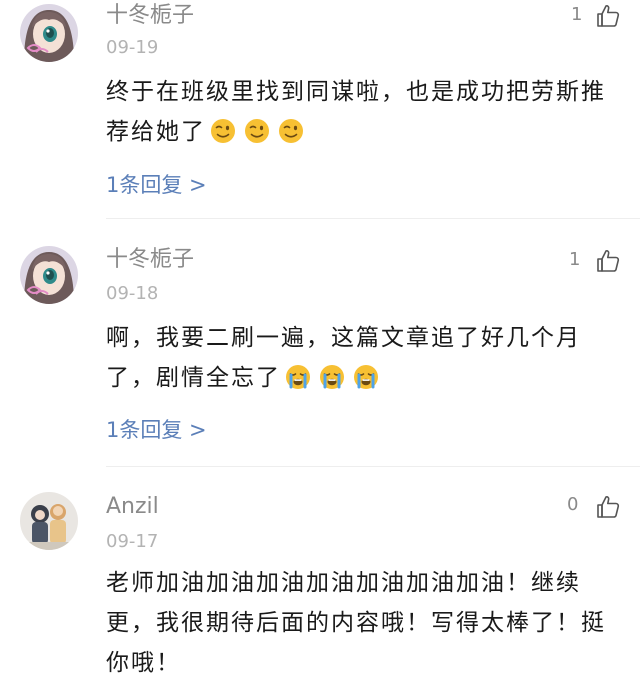 The width and height of the screenshot is (640, 698). I want to click on comment-date: 09-19, so click(132, 47).